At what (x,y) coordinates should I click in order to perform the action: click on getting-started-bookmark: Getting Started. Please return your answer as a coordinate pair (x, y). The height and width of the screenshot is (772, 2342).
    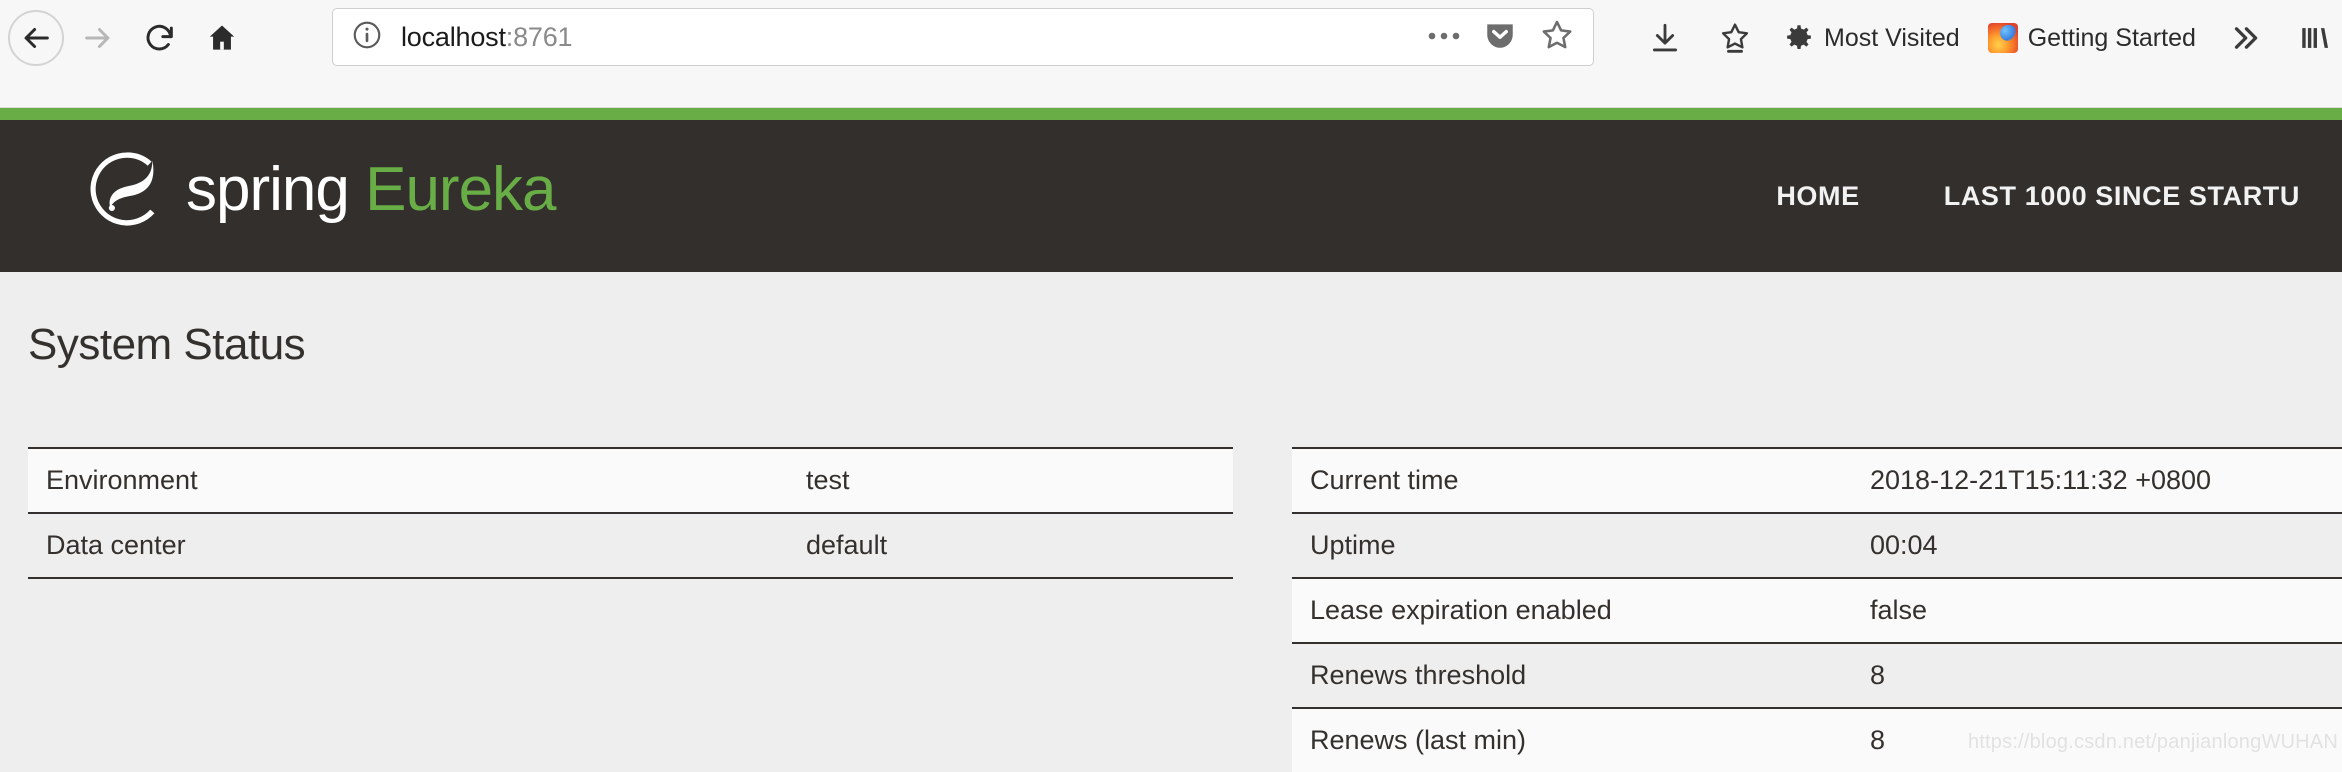
    Looking at the image, I should click on (2092, 38).